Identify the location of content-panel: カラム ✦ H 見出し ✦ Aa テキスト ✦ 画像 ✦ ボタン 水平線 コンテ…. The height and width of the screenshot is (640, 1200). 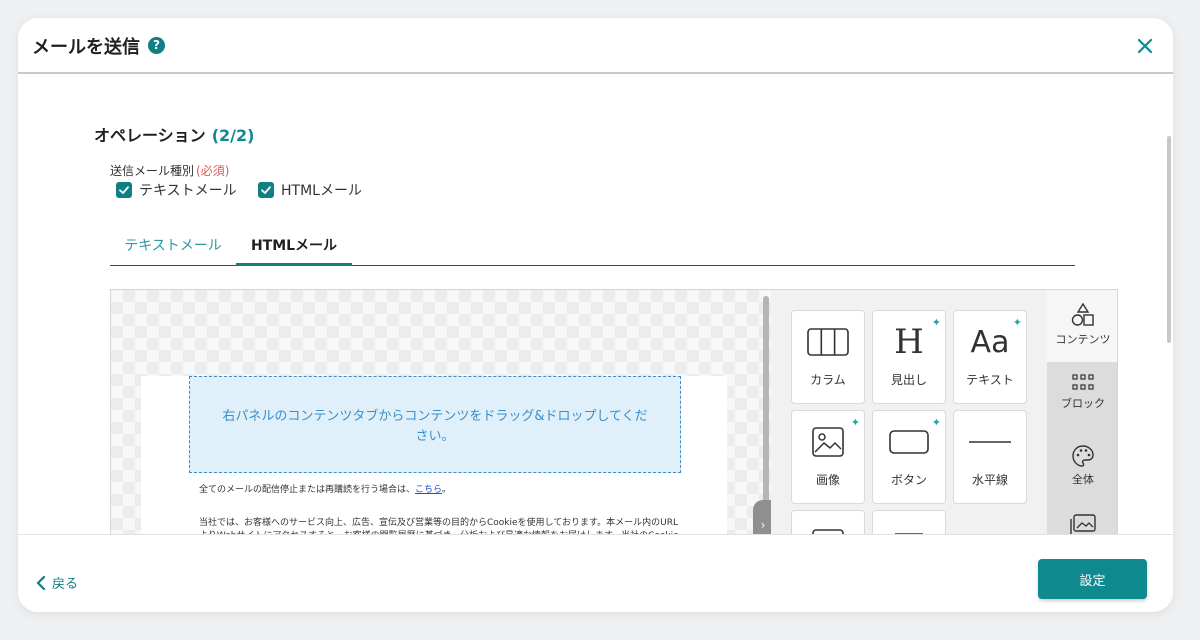
(944, 412).